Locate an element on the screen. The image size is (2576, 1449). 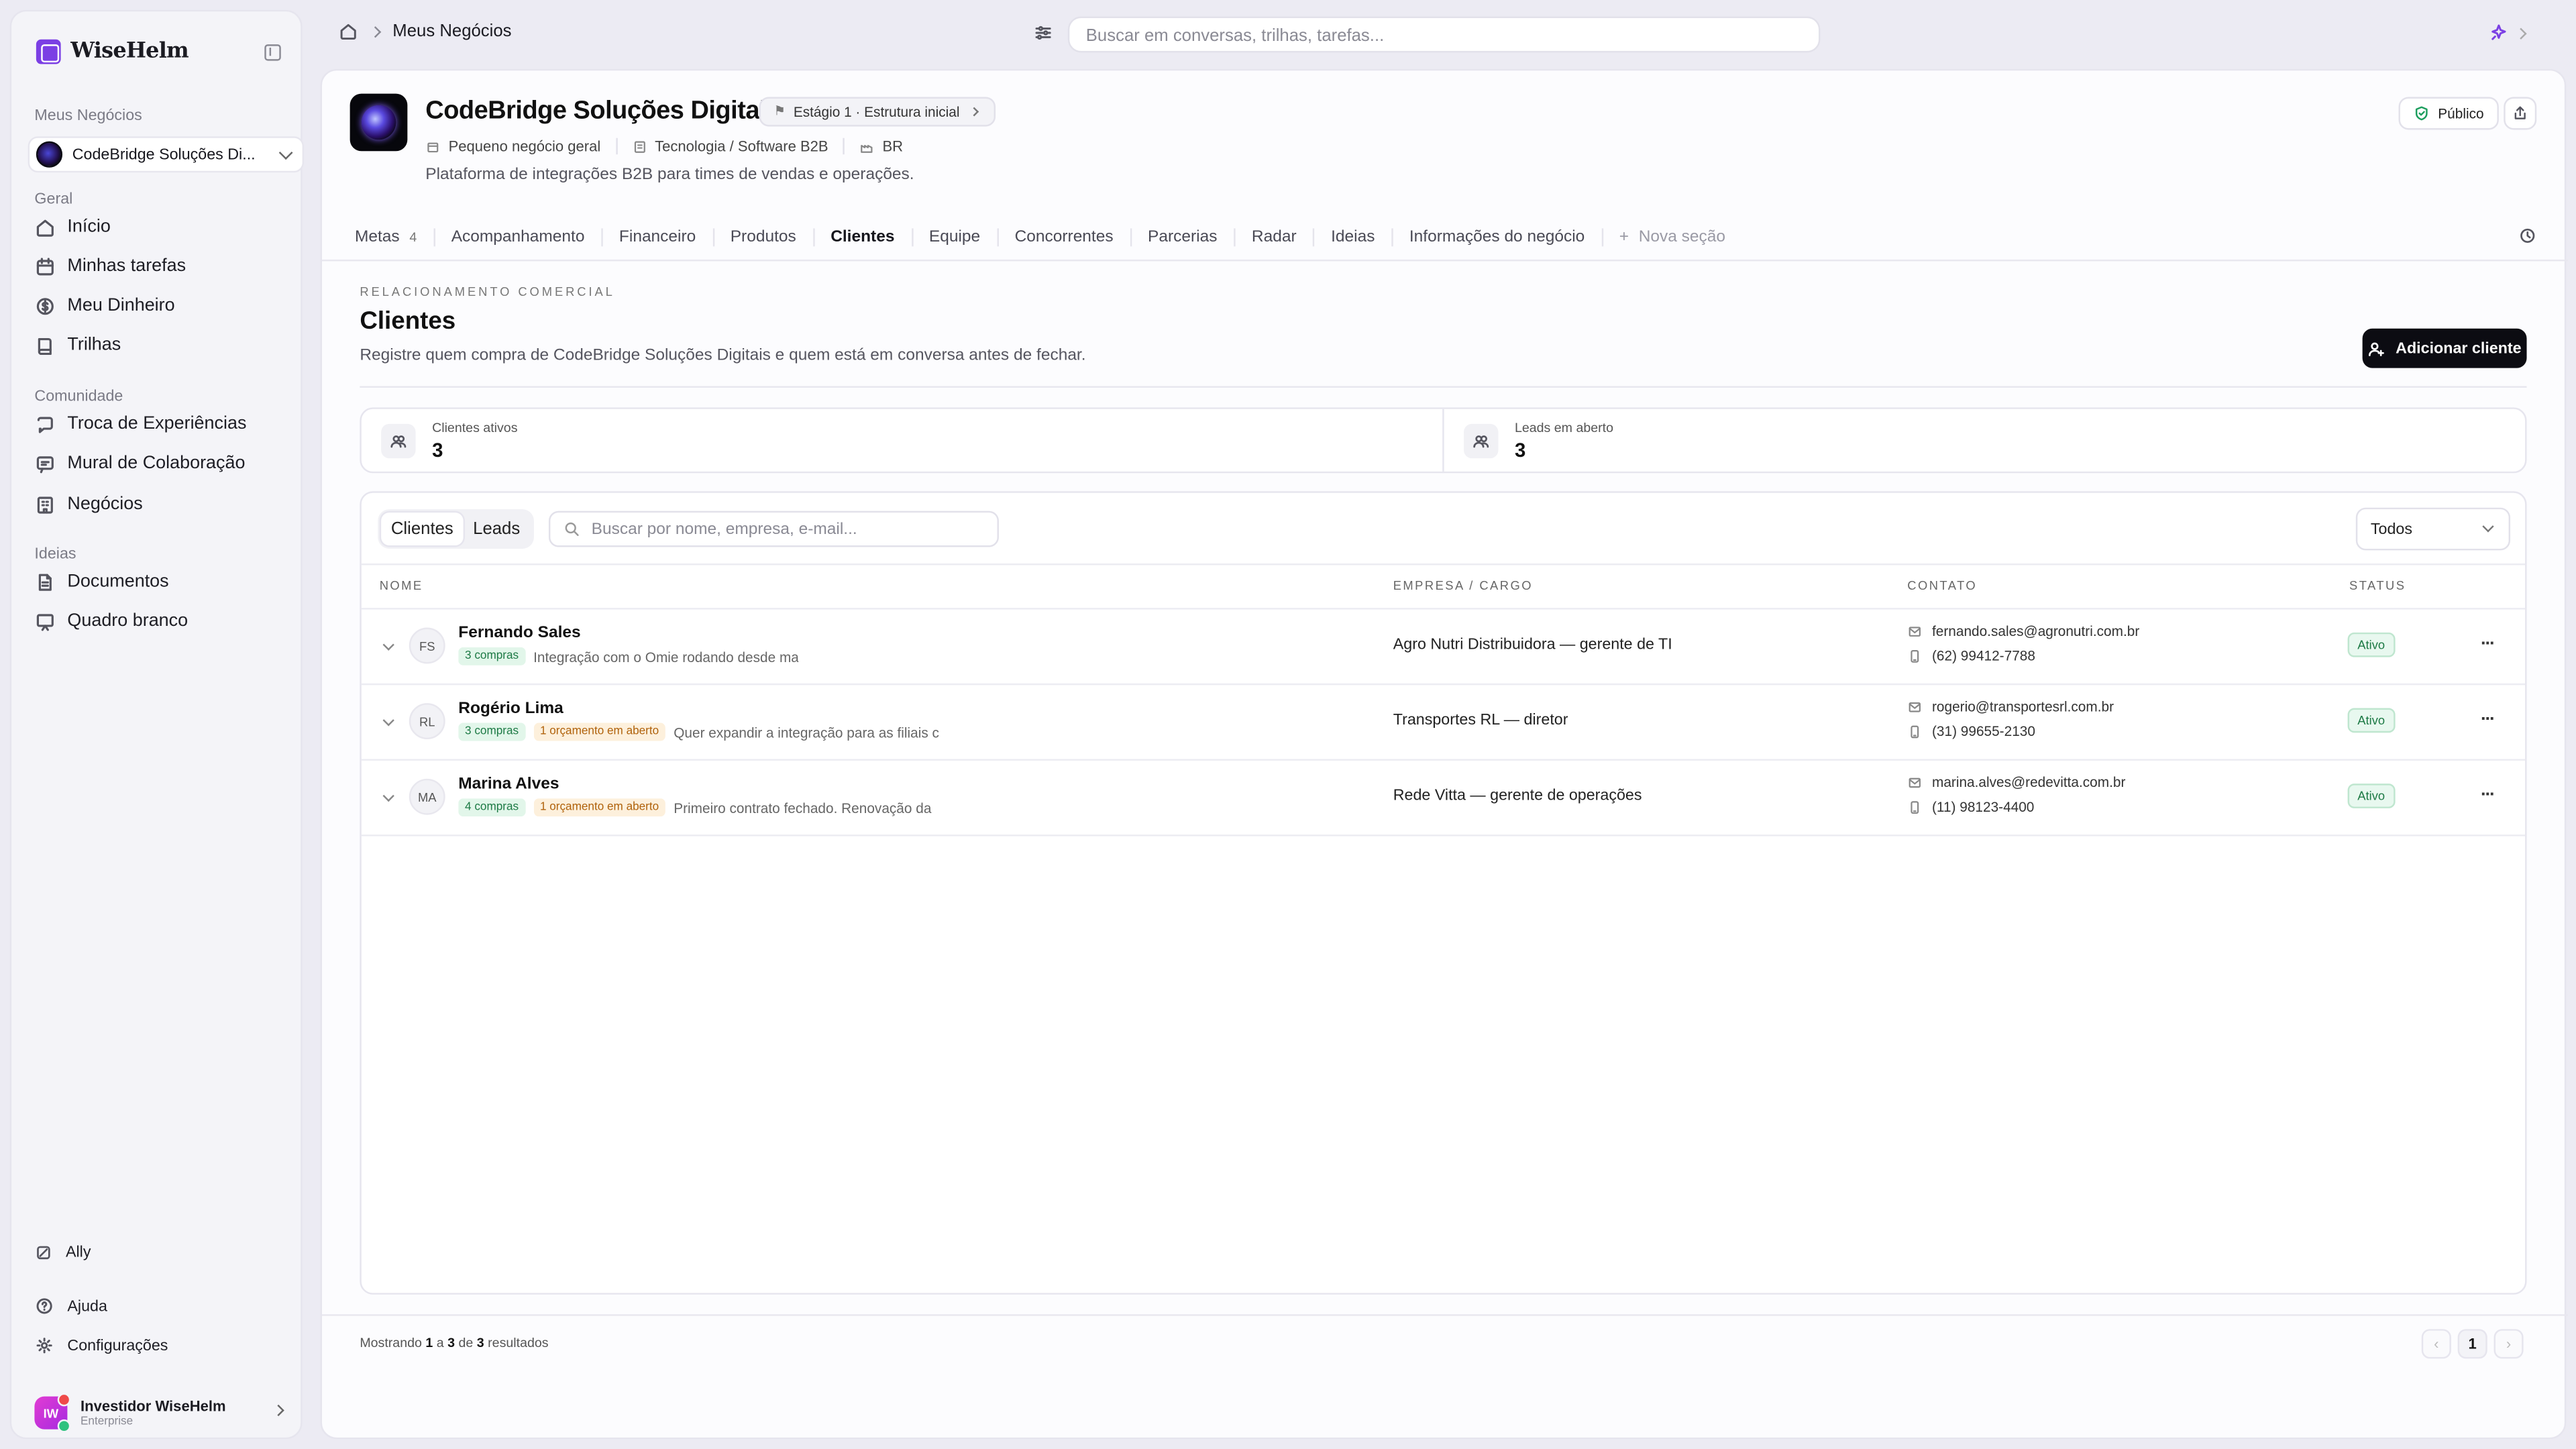
brand: WiseHelm is located at coordinates (112, 51).